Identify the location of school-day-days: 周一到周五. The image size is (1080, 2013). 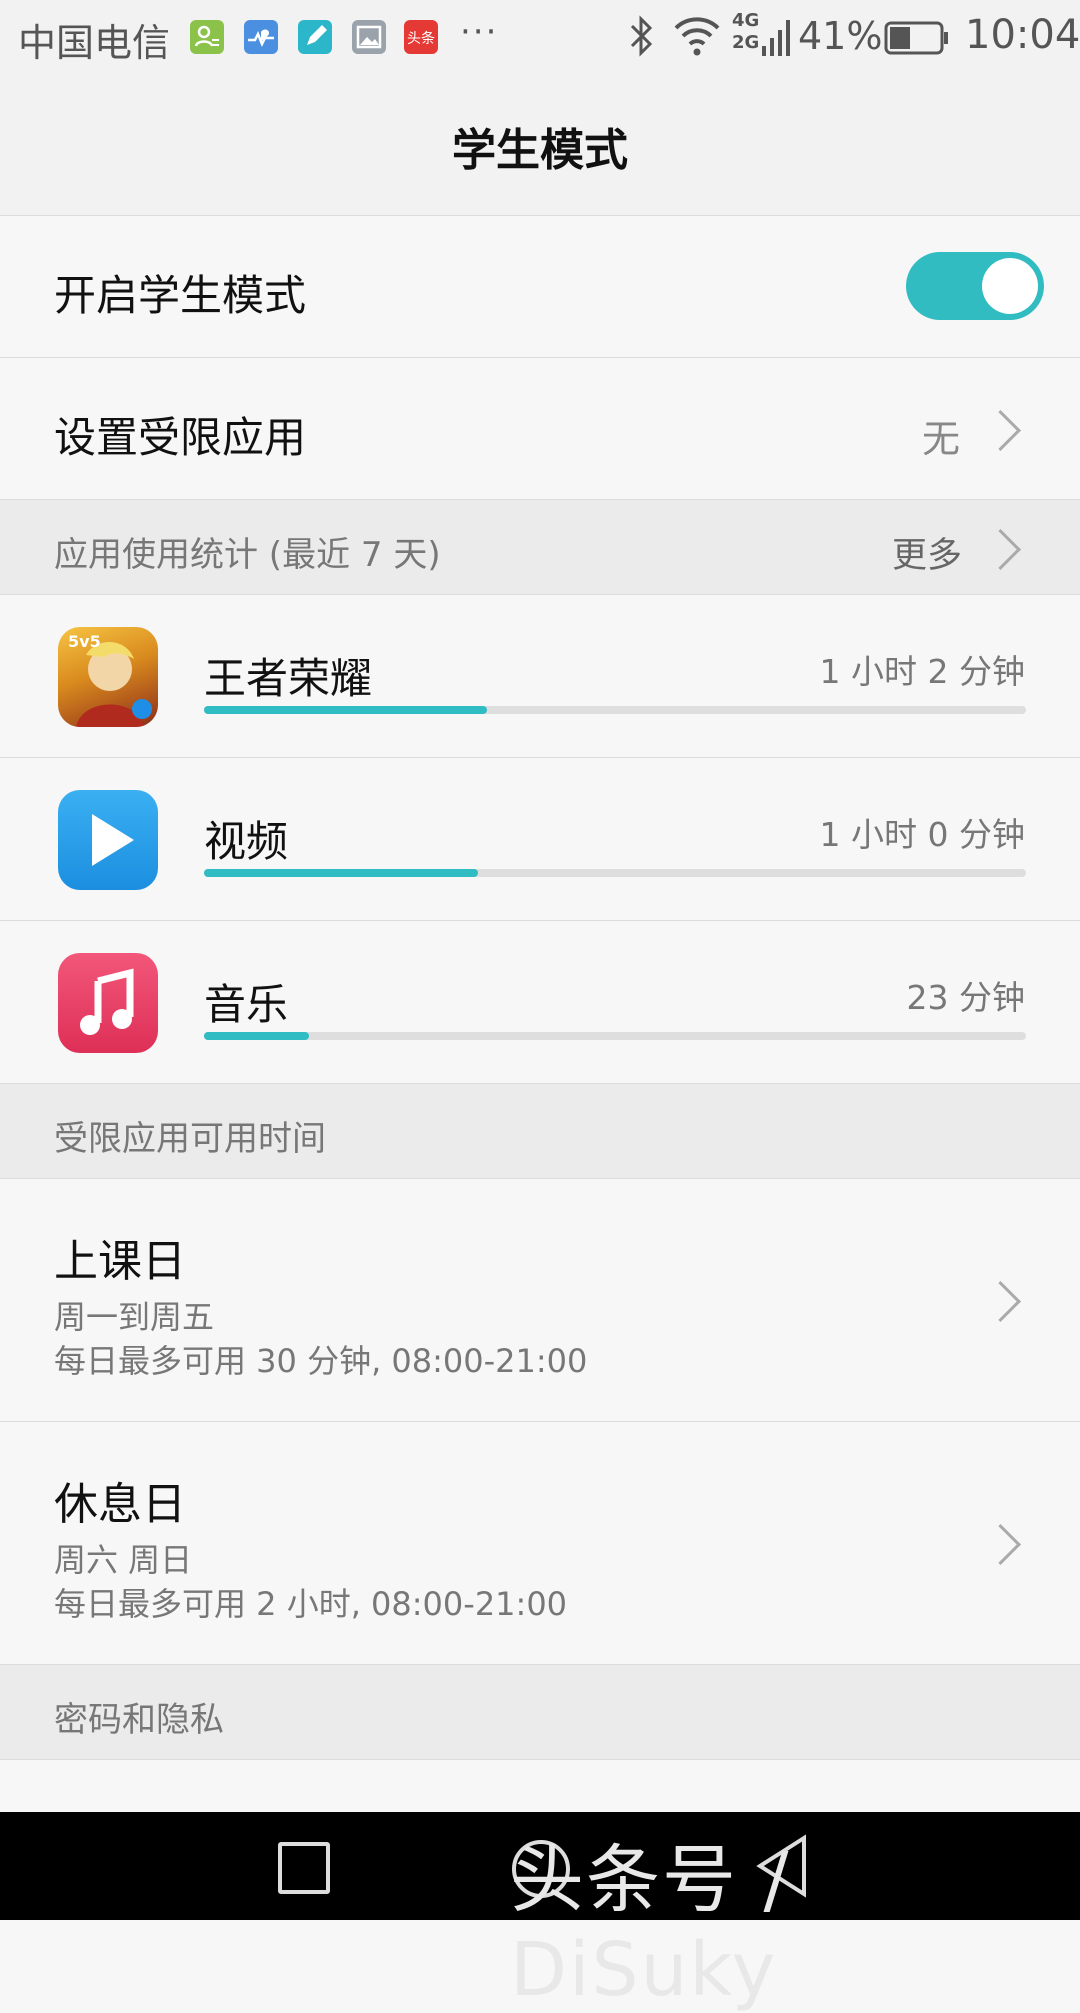
(134, 1317).